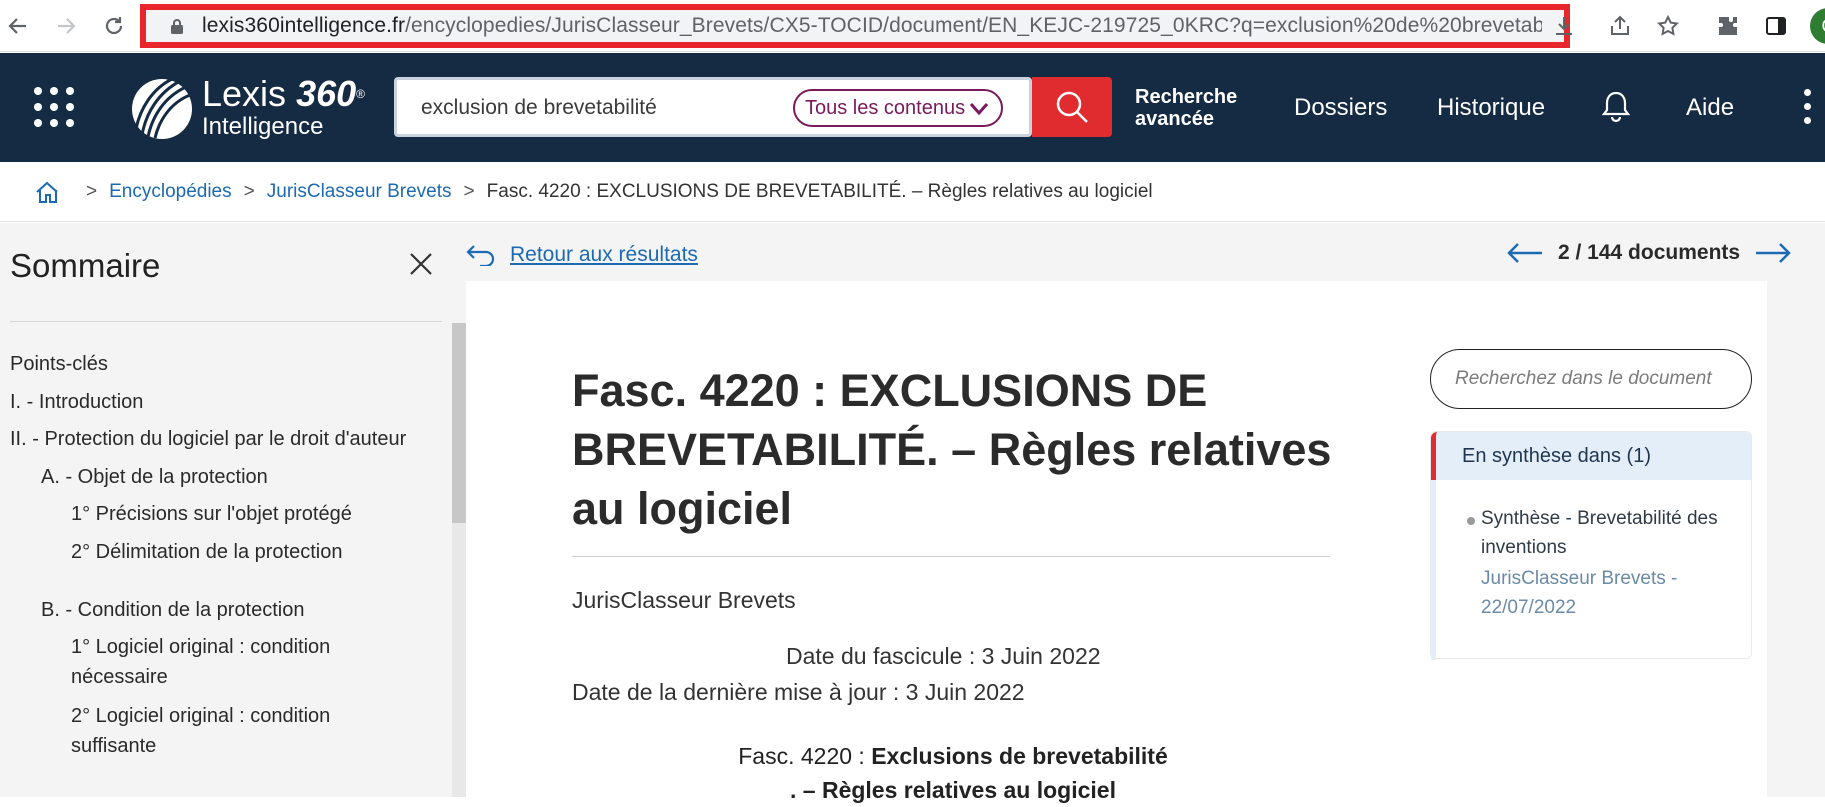 Image resolution: width=1825 pixels, height=807 pixels. What do you see at coordinates (1776, 26) in the screenshot?
I see `side-panel-icon` at bounding box center [1776, 26].